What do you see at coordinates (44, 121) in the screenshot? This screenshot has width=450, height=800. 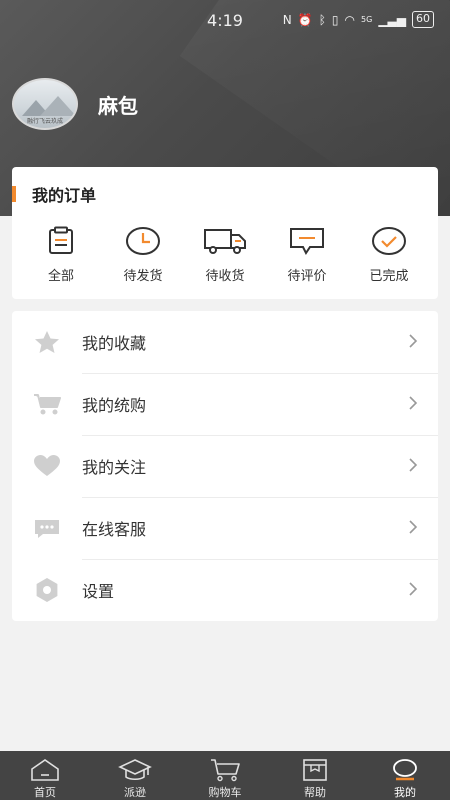 I see `avatar-caption: 融行飞云玖成` at bounding box center [44, 121].